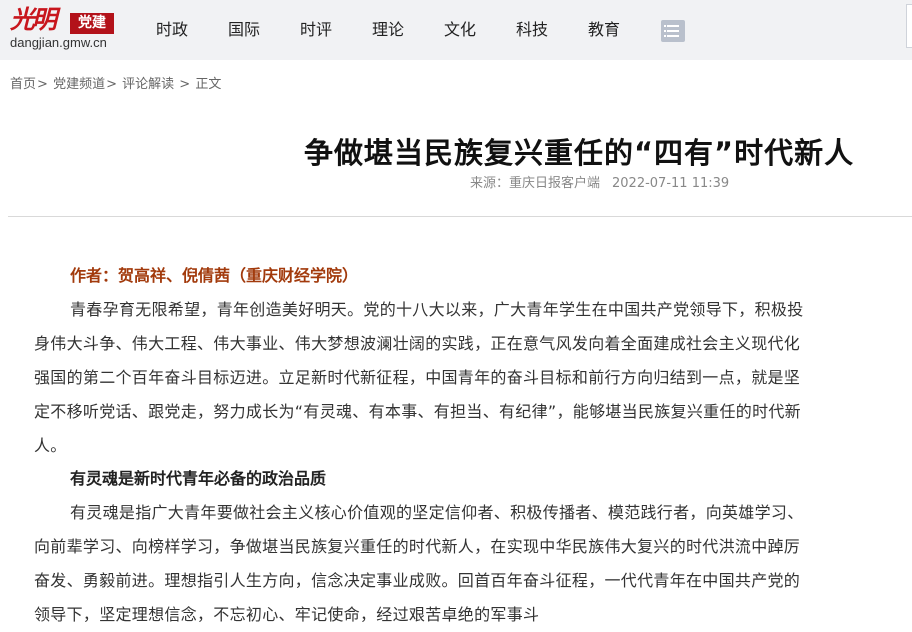  What do you see at coordinates (604, 30) in the screenshot?
I see `nav-item-education: 教育` at bounding box center [604, 30].